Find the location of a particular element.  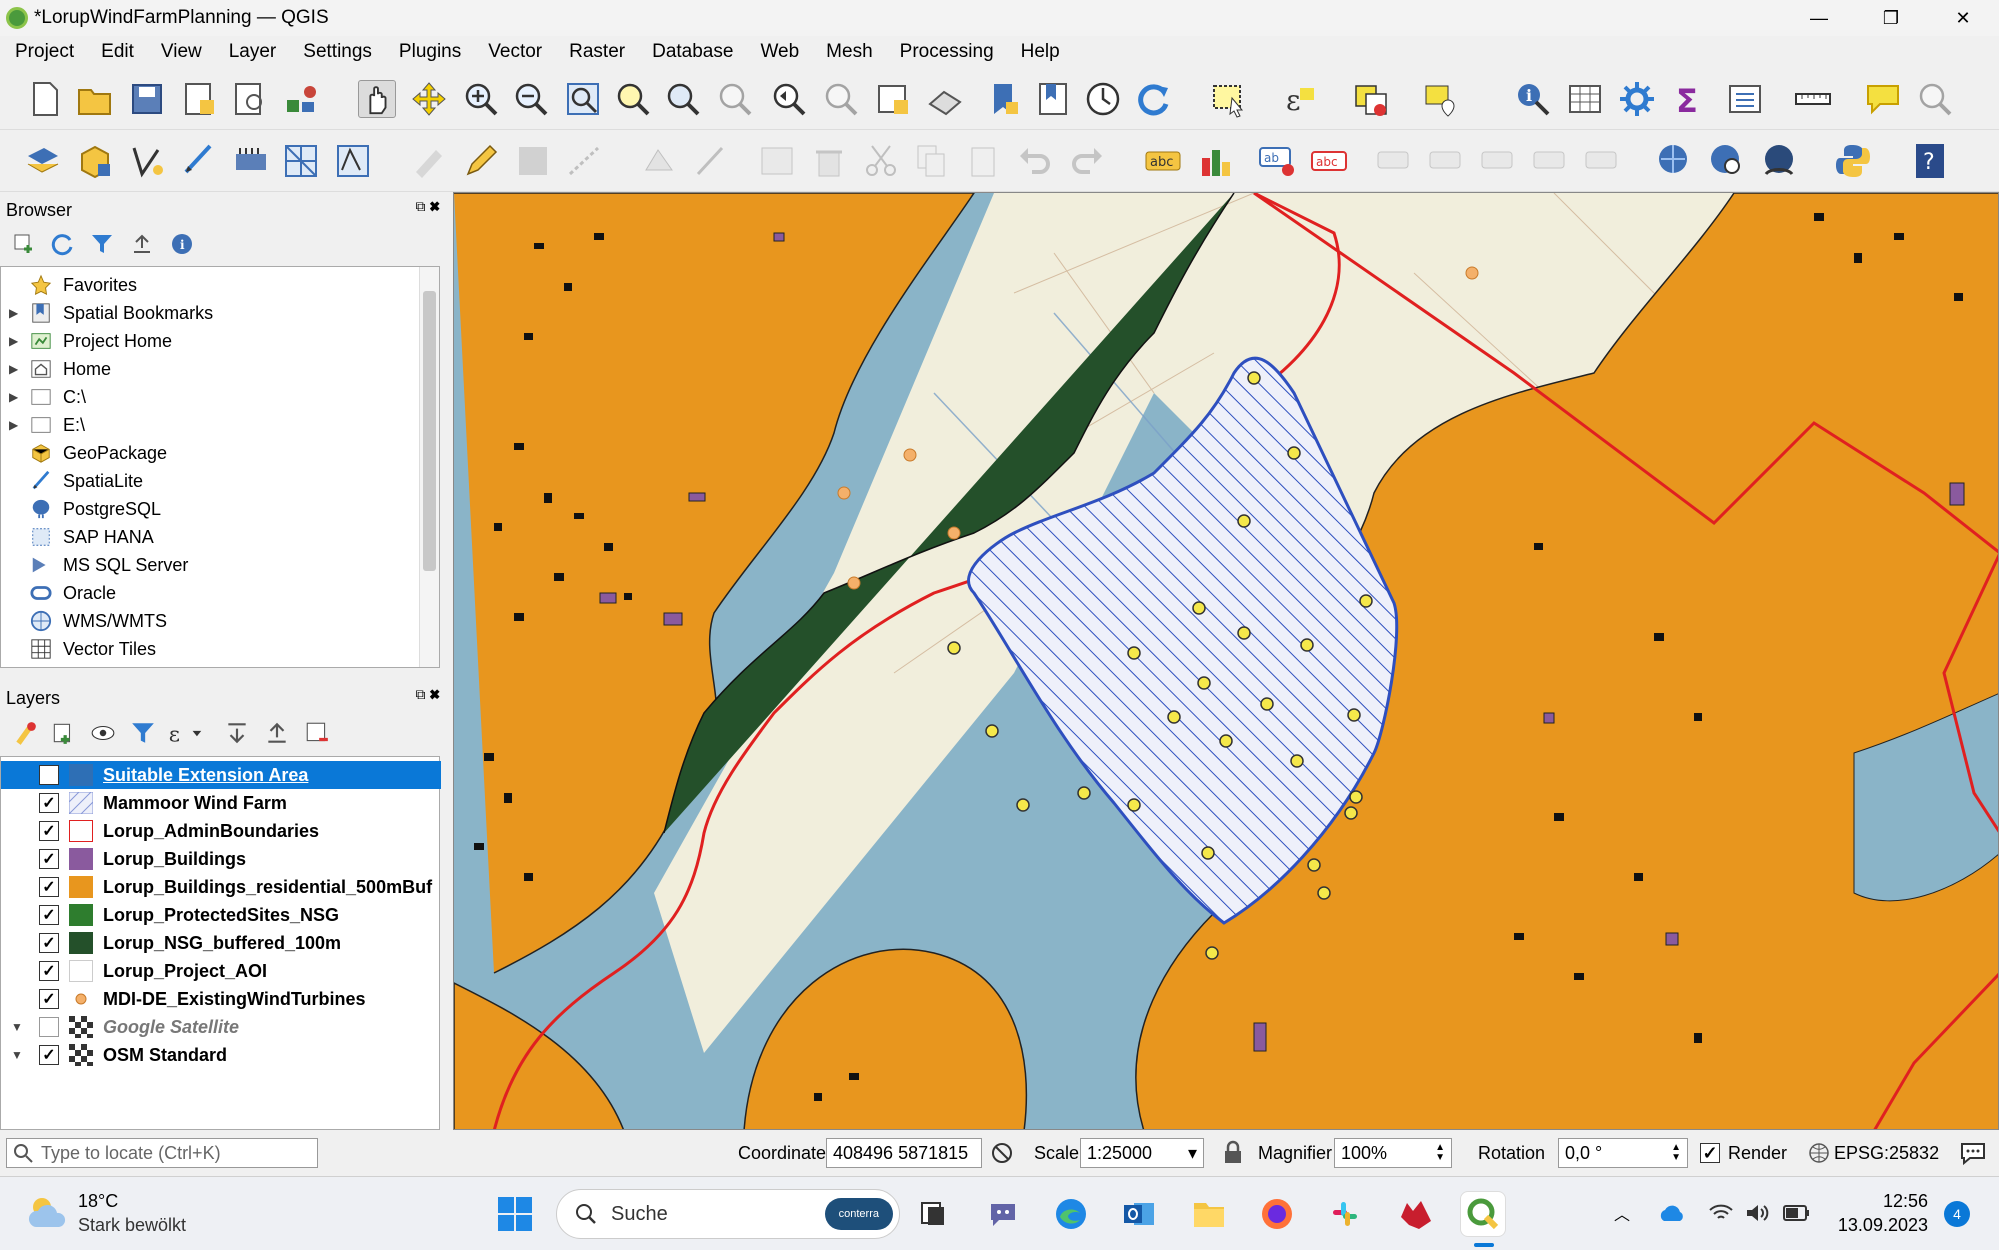

teams-app is located at coordinates (1003, 1214).